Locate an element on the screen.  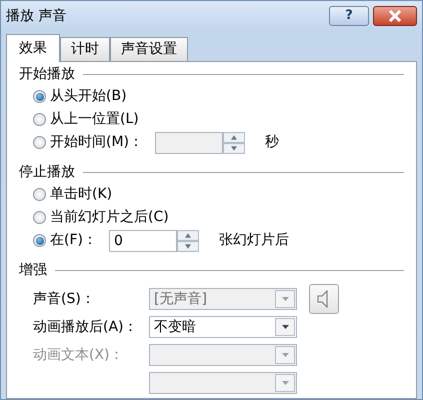
group-title: 增强 is located at coordinates (33, 270).